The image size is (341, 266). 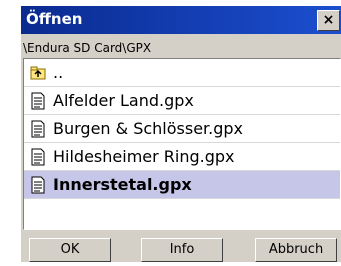 I want to click on list-item-selected: Innerstetal.gpx, so click(x=182, y=185).